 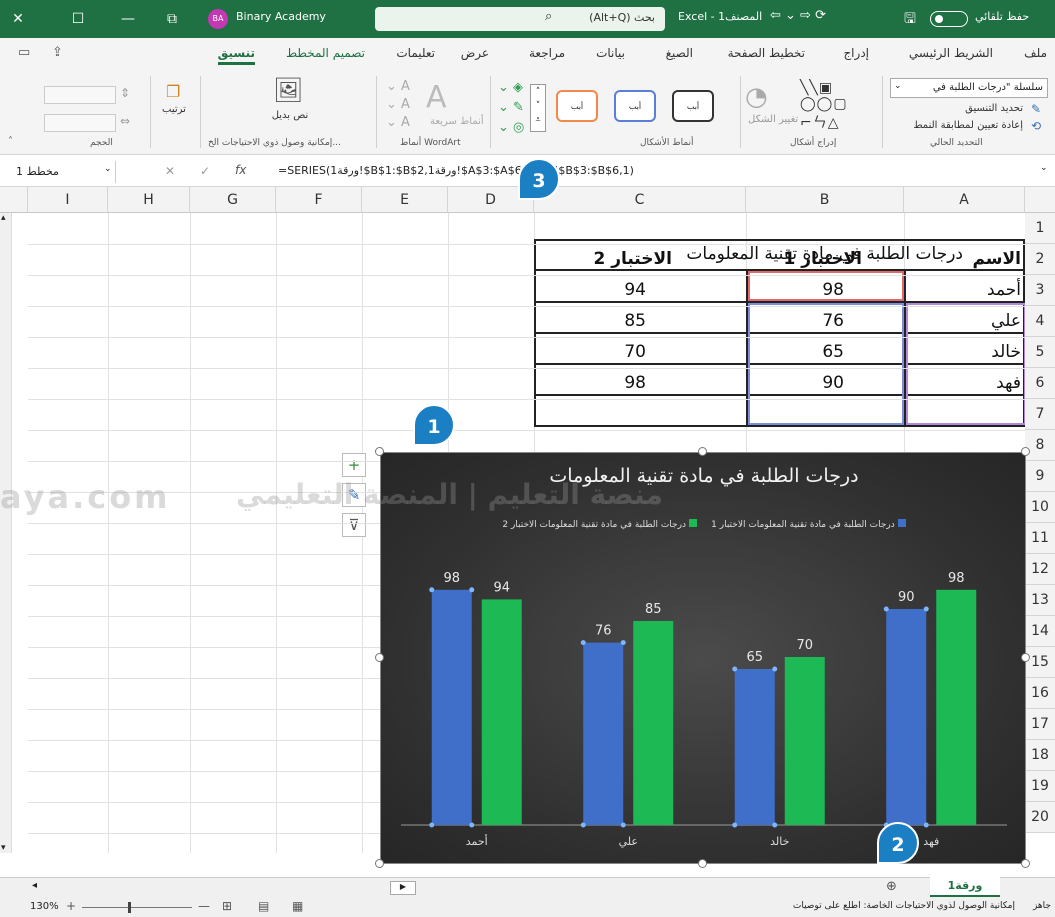 I want to click on chart-elements-button: +, so click(x=354, y=465).